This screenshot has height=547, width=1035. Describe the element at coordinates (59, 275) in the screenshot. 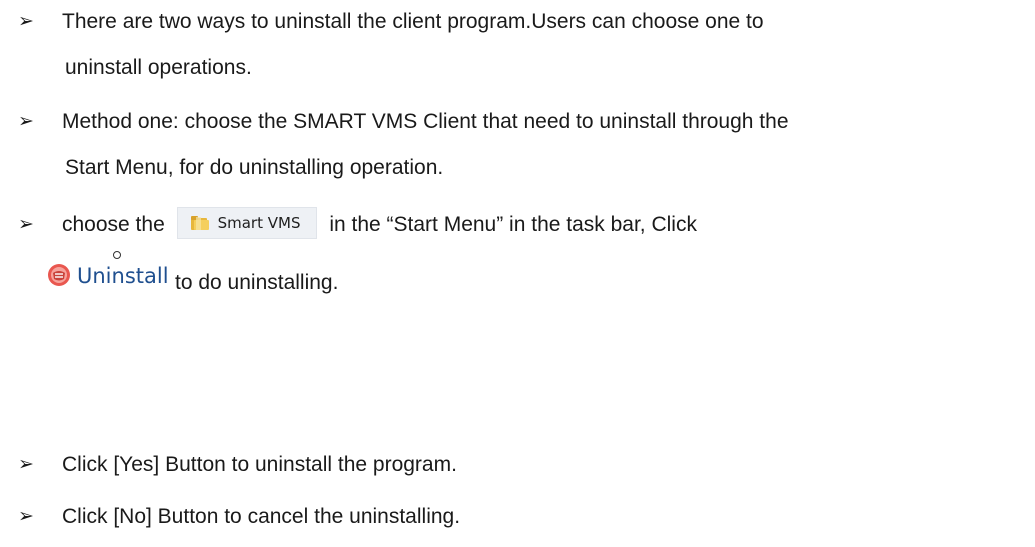

I see `uninstall-icon` at that location.